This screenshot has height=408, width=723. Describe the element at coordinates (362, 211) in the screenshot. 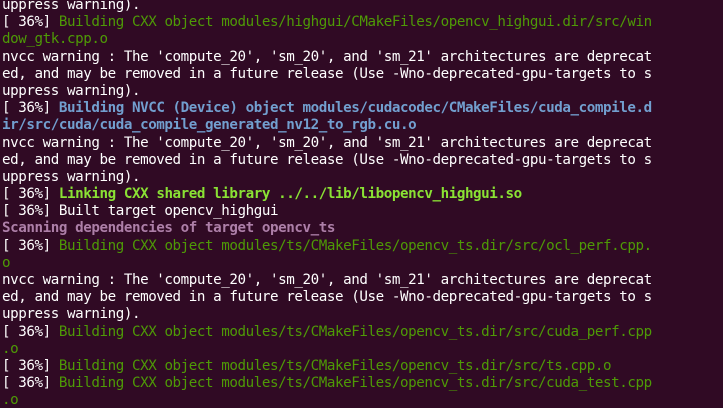

I see `terminal-line: [ 36%] Built target opencv_highgui` at that location.